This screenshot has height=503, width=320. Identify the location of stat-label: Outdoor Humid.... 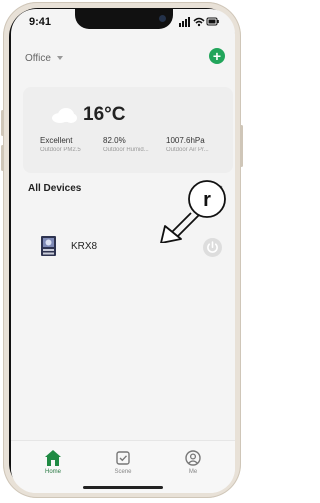
(126, 150).